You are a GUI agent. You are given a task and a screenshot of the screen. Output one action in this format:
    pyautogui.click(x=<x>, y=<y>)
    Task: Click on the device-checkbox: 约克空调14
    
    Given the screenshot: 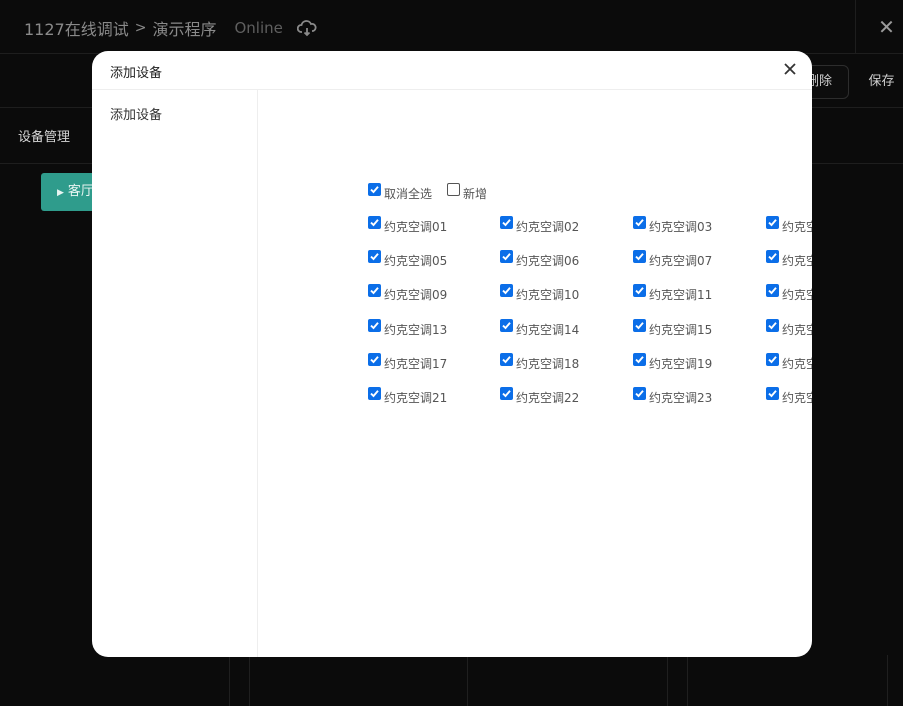 What is the action you would take?
    pyautogui.click(x=540, y=328)
    